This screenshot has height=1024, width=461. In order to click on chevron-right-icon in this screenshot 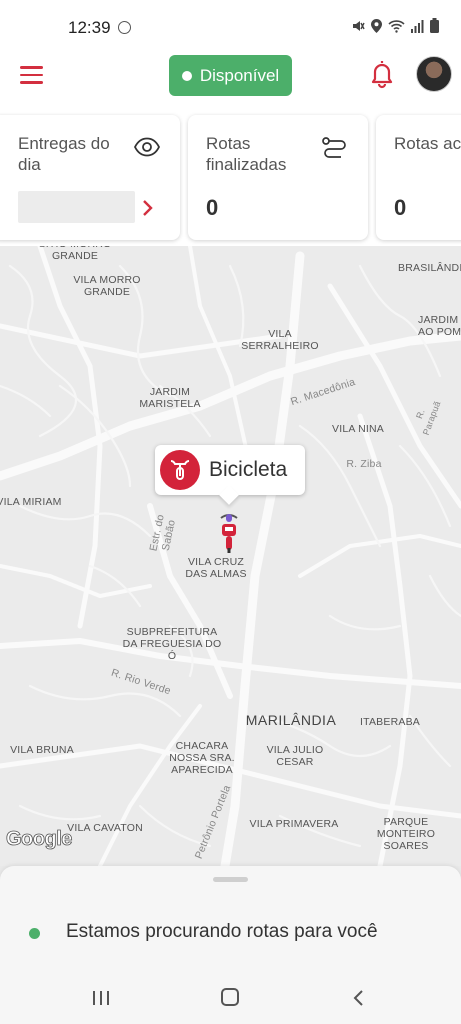, I will do `click(148, 208)`.